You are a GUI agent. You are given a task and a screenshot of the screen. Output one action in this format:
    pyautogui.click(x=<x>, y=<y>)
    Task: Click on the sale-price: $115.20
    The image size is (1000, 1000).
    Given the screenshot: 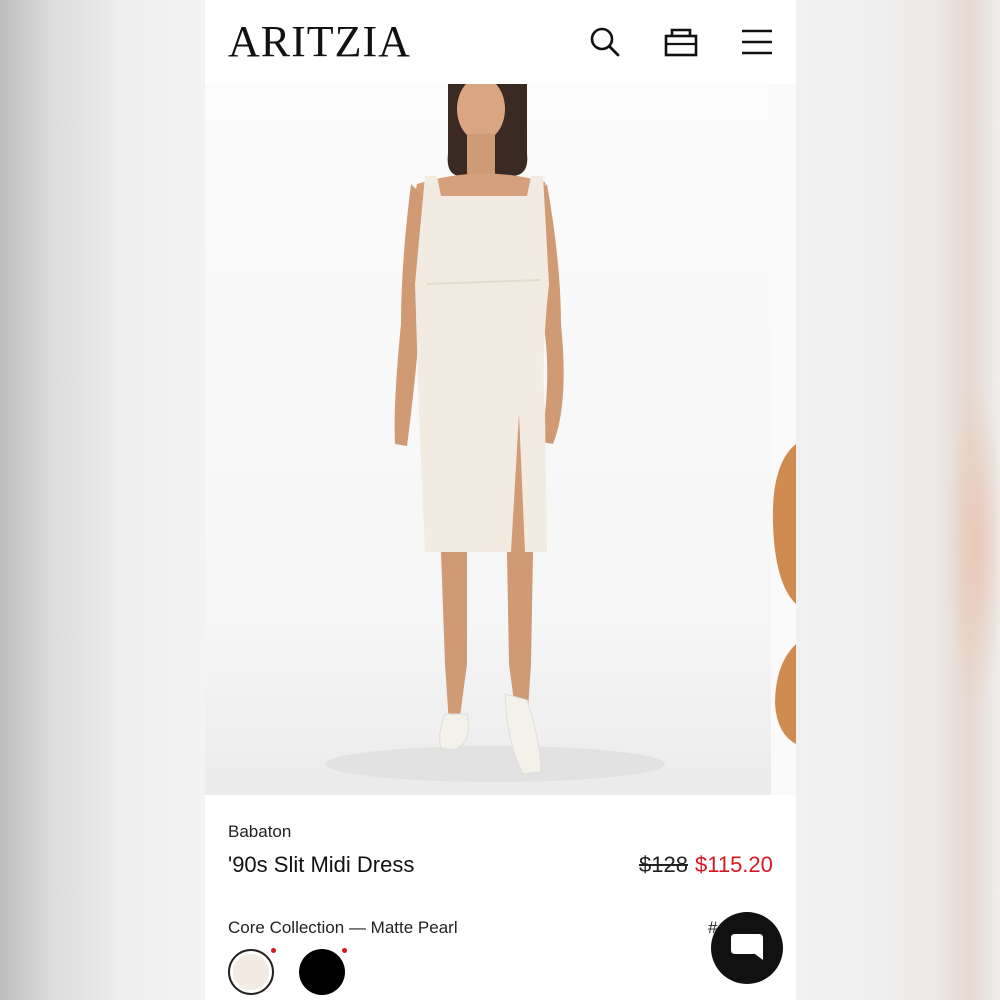 What is the action you would take?
    pyautogui.click(x=734, y=864)
    